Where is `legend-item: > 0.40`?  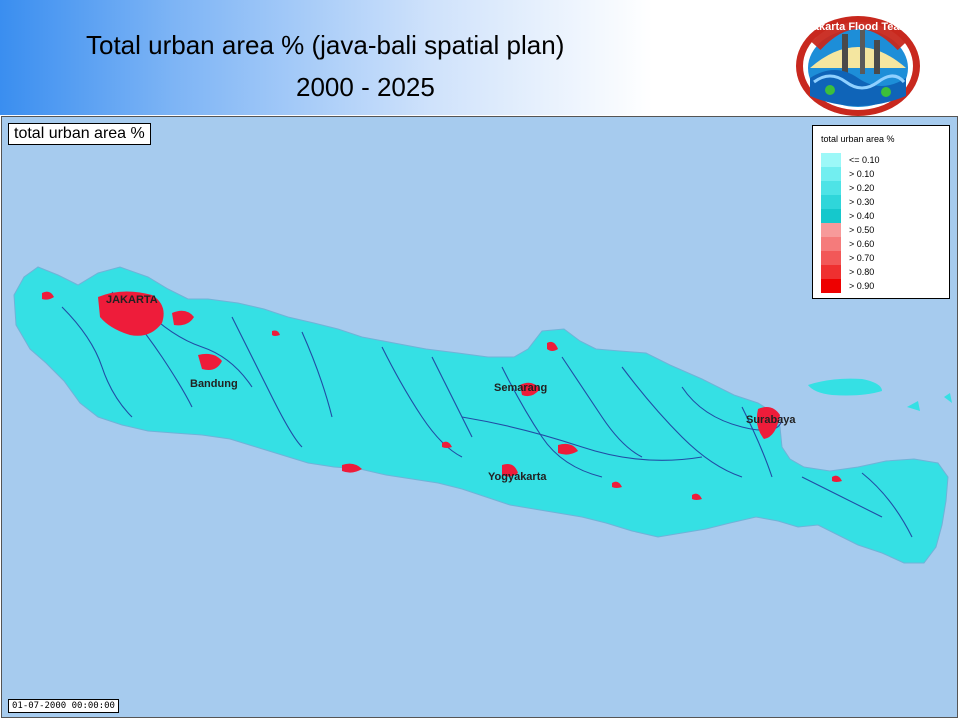
legend-item: > 0.40 is located at coordinates (881, 216).